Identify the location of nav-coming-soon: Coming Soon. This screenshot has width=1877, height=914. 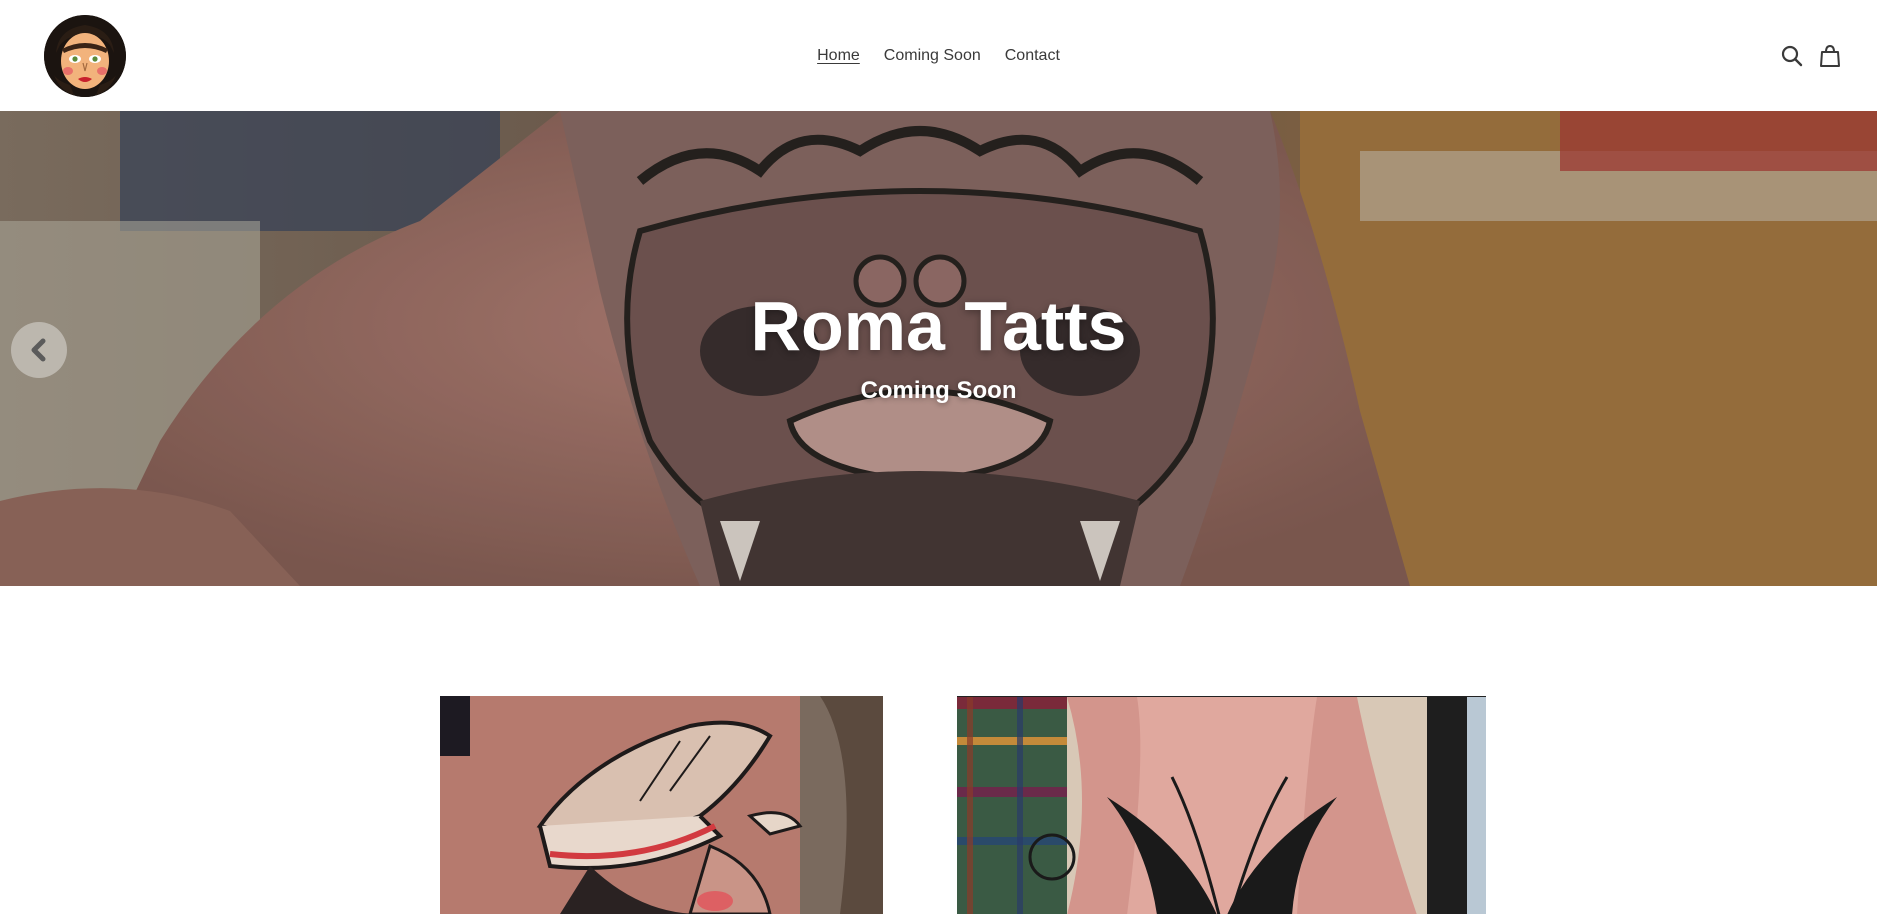
(932, 56).